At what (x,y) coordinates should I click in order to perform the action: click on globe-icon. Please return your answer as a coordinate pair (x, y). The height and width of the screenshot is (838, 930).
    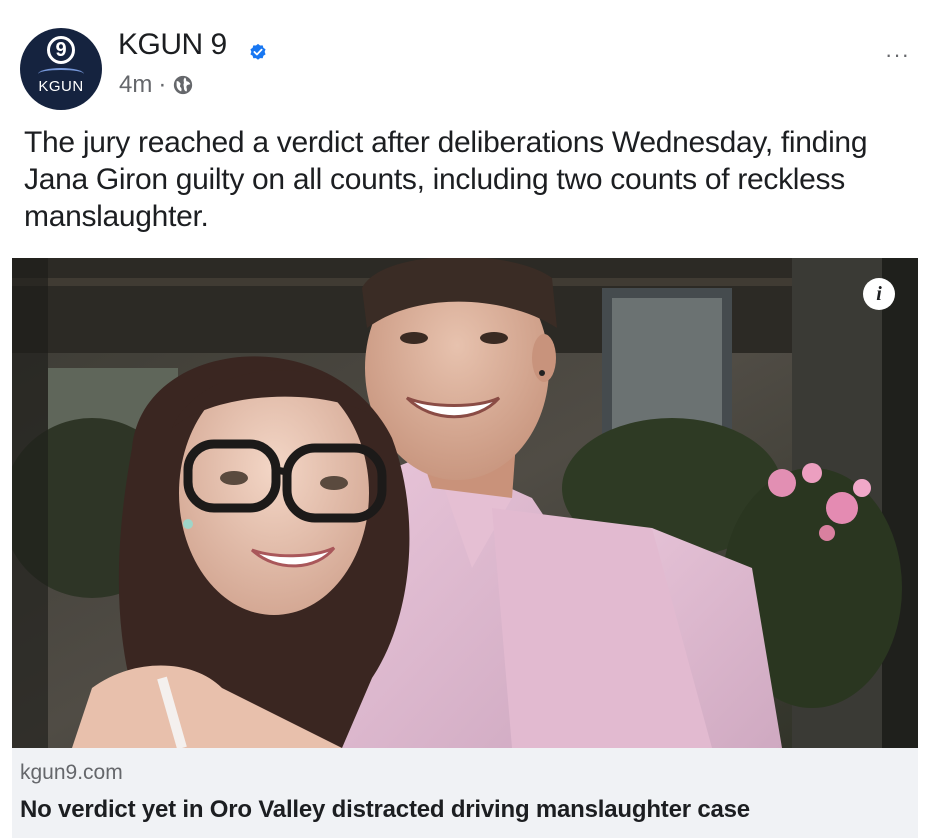
    Looking at the image, I should click on (183, 85).